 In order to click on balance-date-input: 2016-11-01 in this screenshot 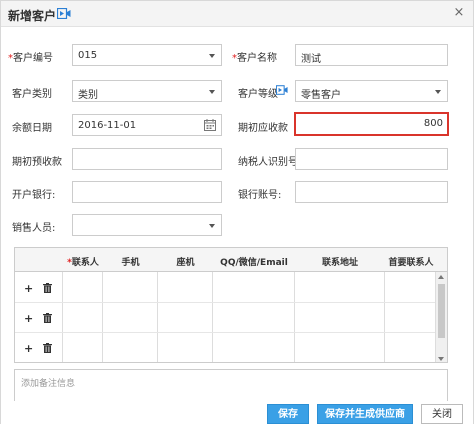, I will do `click(147, 125)`.